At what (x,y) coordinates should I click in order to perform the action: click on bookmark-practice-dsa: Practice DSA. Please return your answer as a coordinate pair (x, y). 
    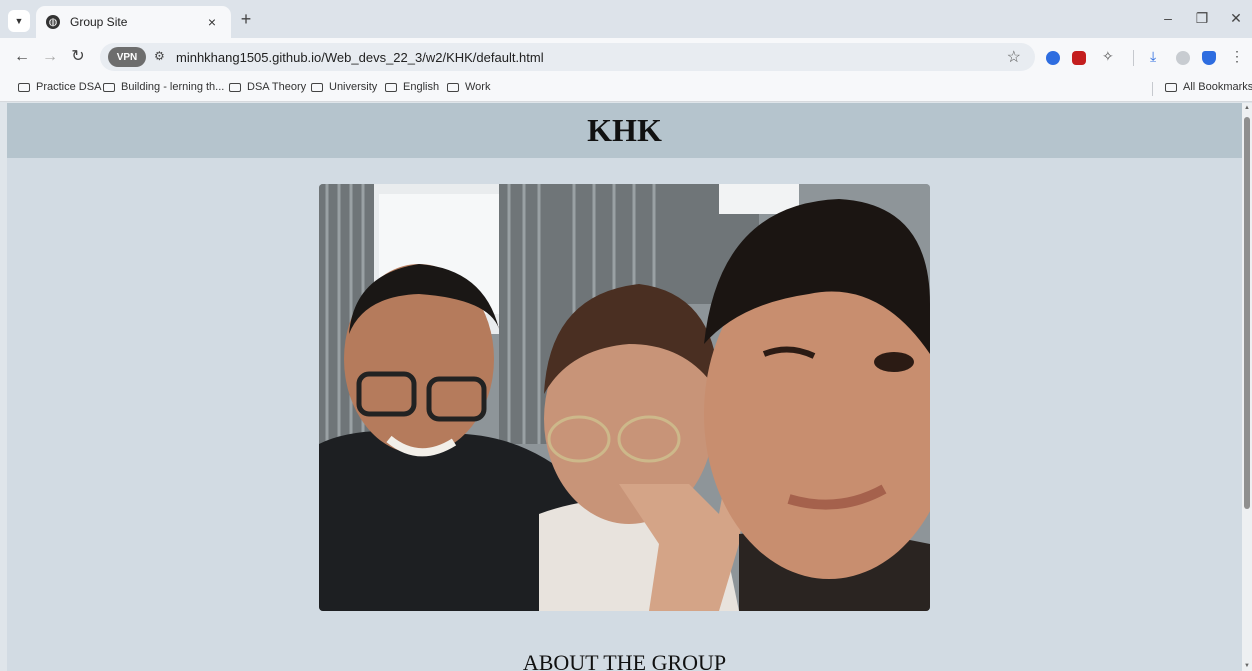
    Looking at the image, I should click on (59, 87).